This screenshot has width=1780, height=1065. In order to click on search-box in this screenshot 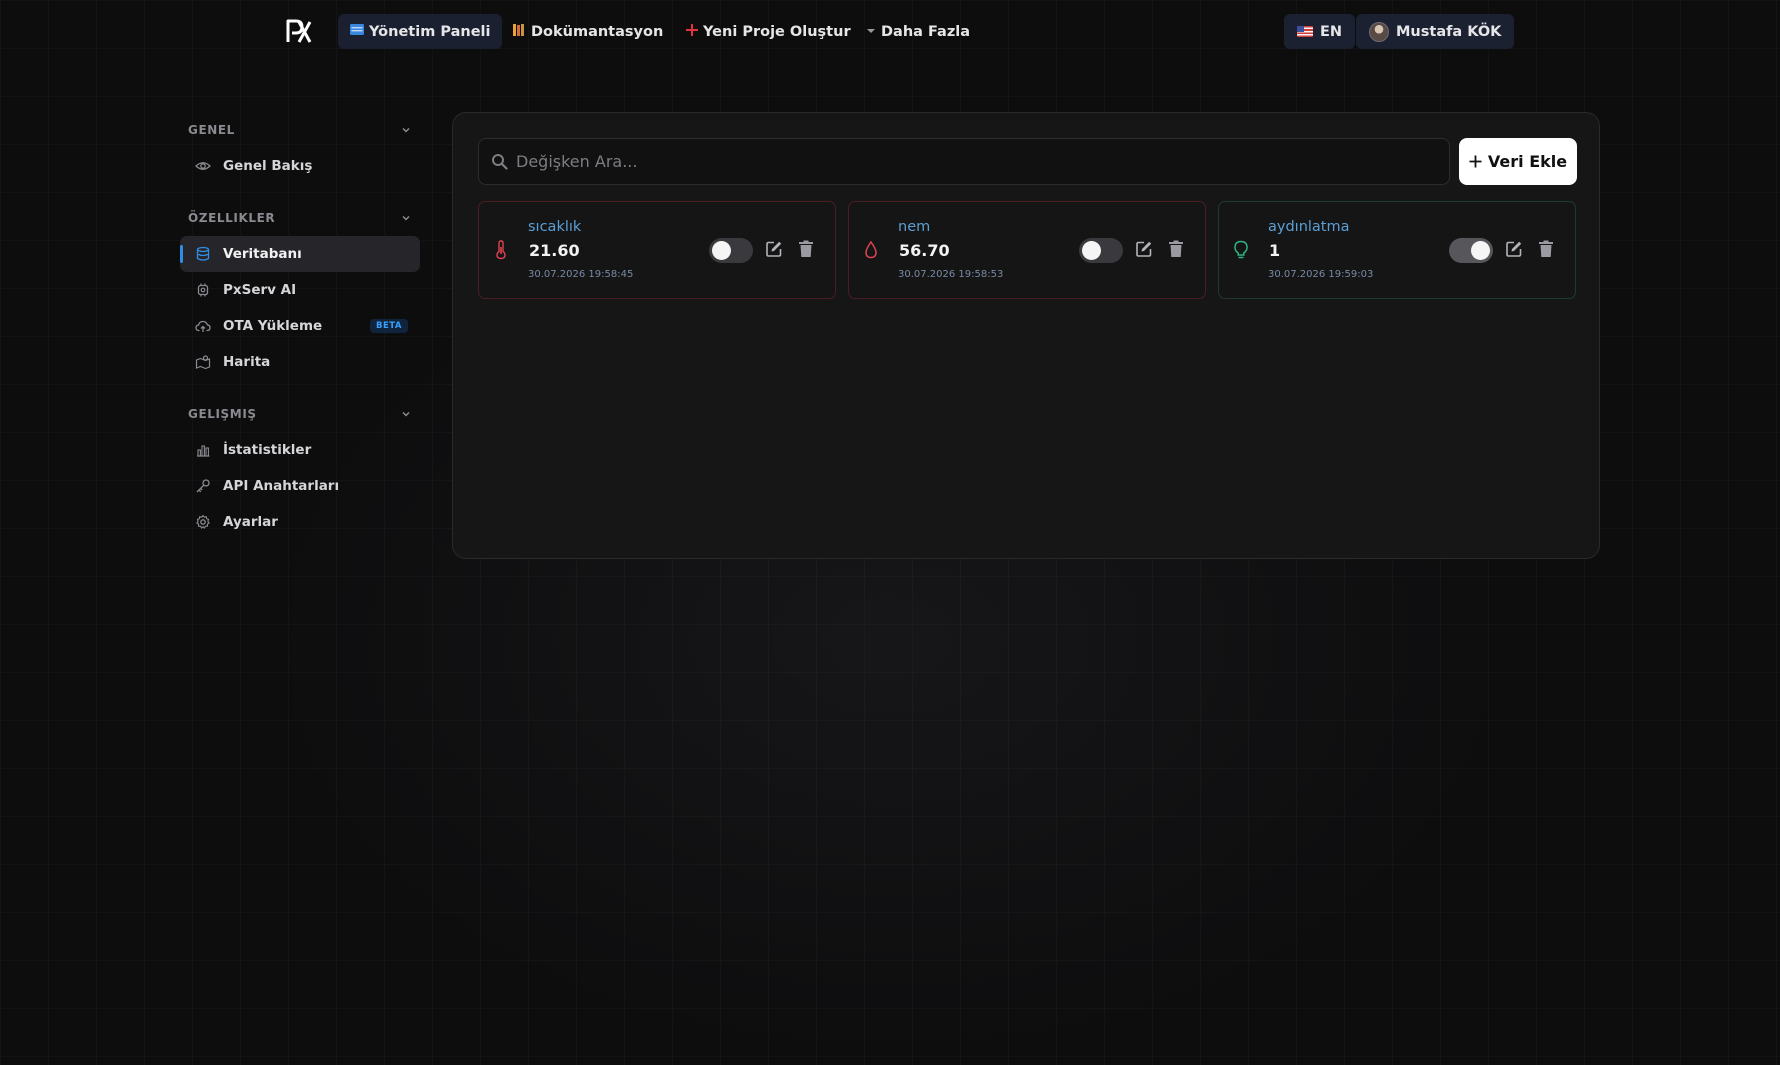, I will do `click(964, 161)`.